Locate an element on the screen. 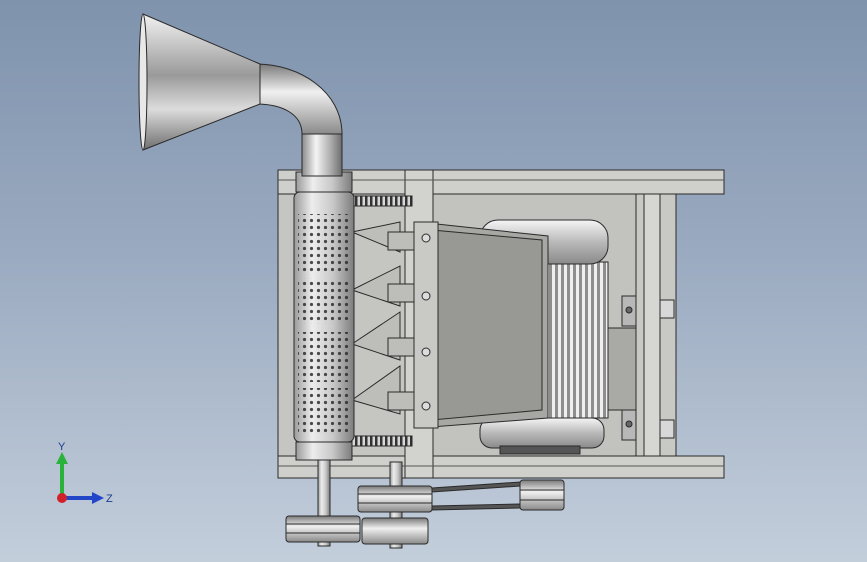 The image size is (867, 562). z-arrow is located at coordinates (98, 498).